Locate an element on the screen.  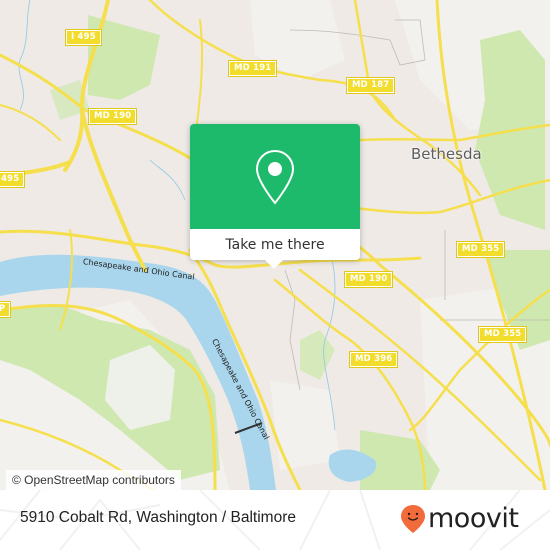
shield-i495-west: 495 is located at coordinates (13, 179).